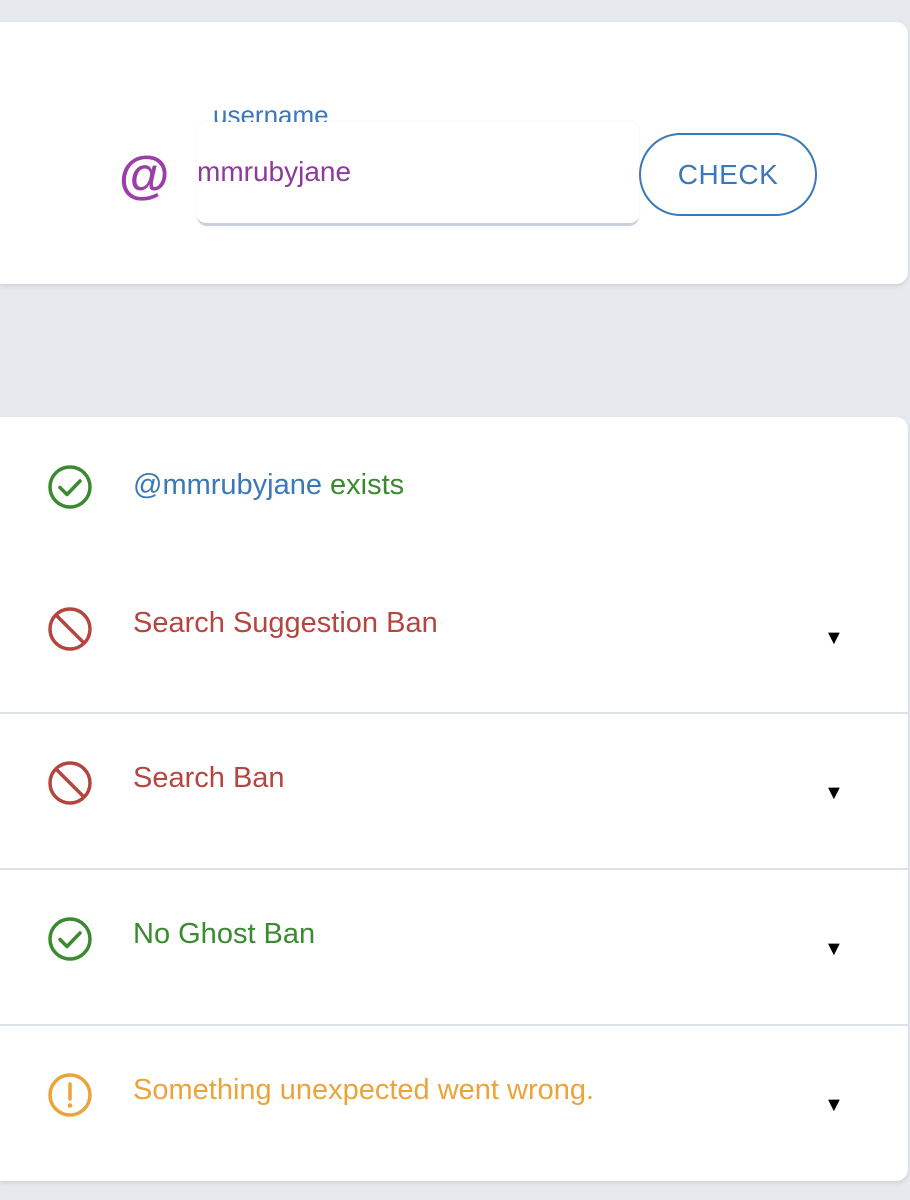  What do you see at coordinates (364, 1090) in the screenshot?
I see `result-label: Something unexpected went wrong.` at bounding box center [364, 1090].